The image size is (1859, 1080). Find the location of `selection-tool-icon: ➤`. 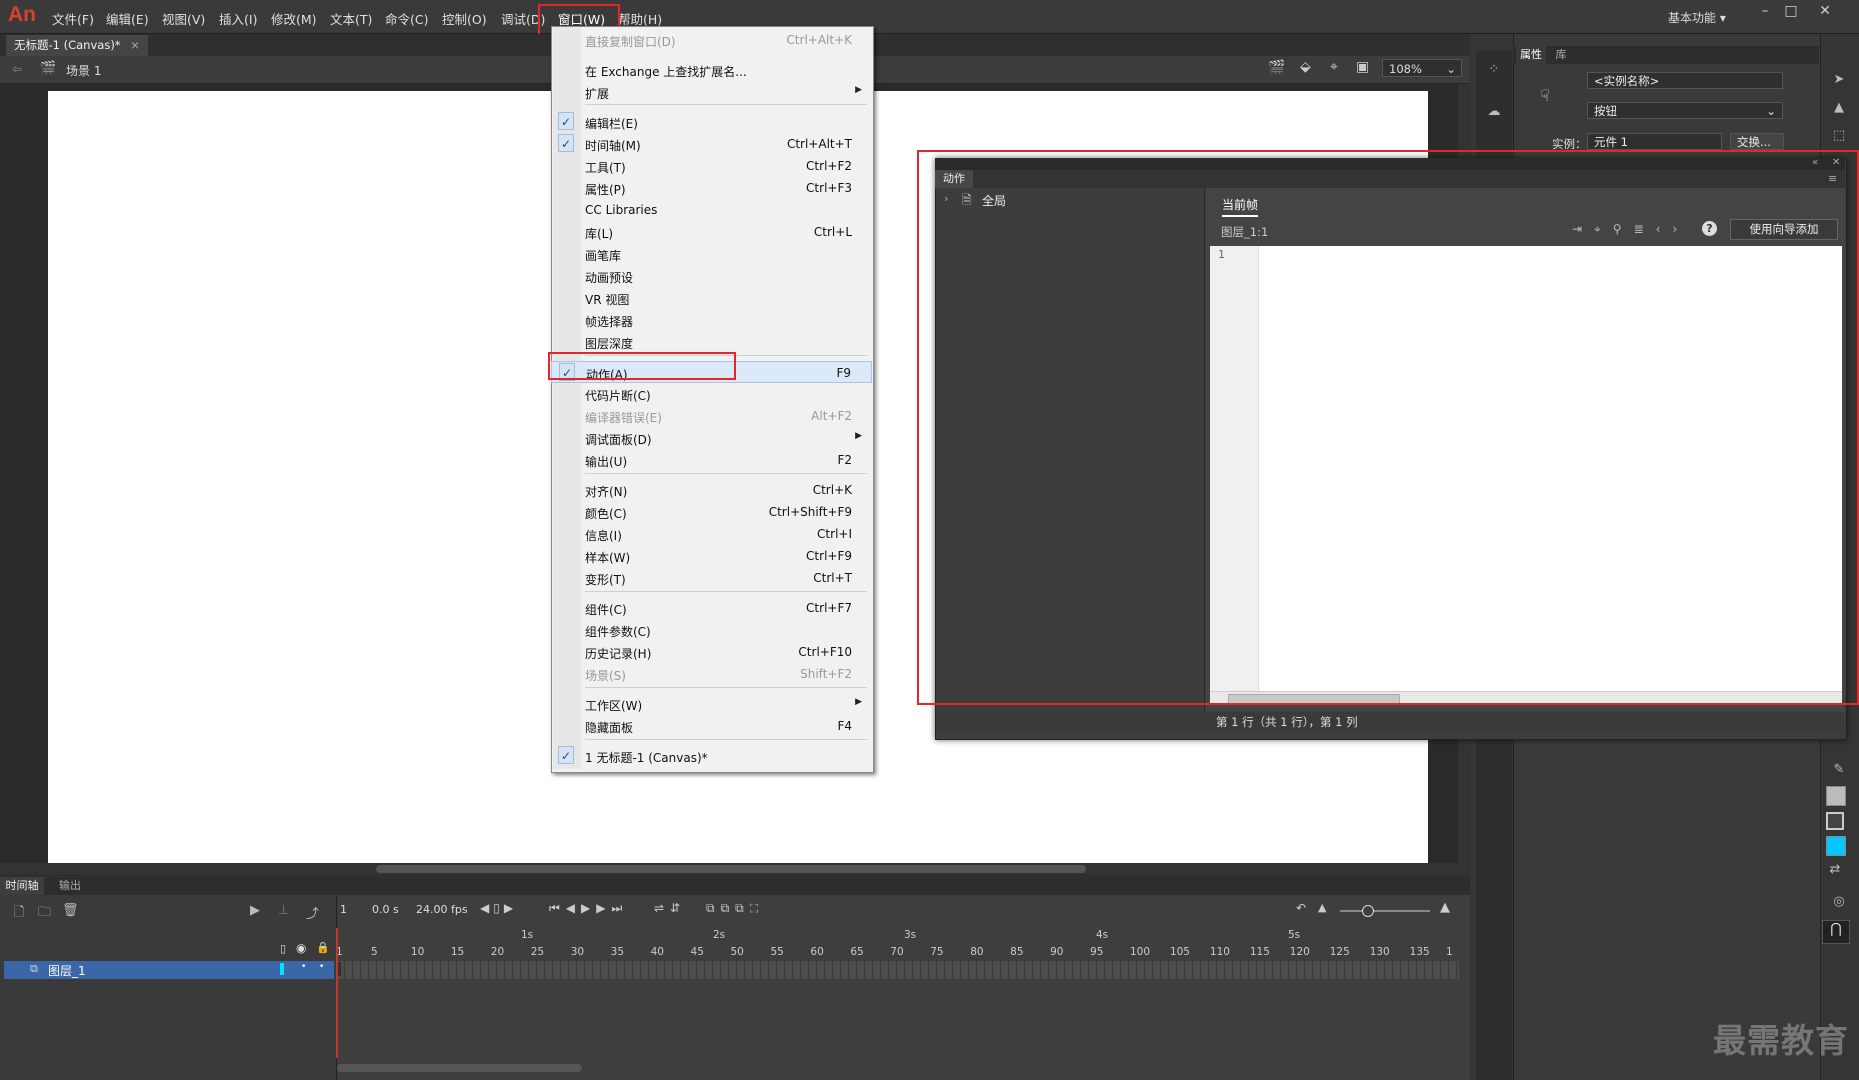

selection-tool-icon: ➤ is located at coordinates (1839, 79).